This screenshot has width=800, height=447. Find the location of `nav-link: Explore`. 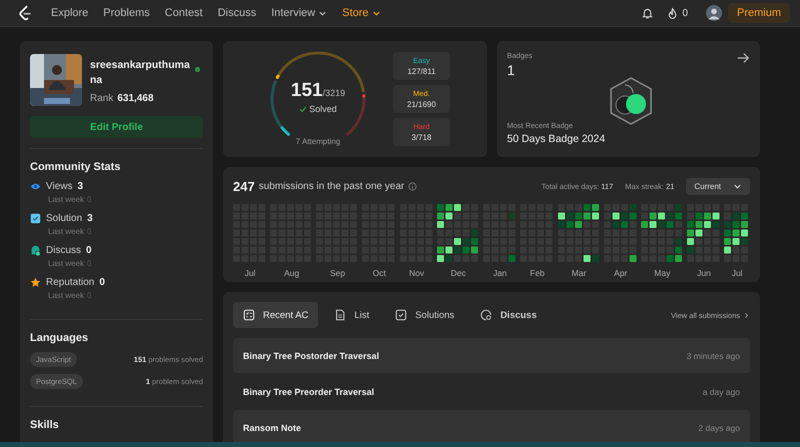

nav-link: Explore is located at coordinates (69, 13).